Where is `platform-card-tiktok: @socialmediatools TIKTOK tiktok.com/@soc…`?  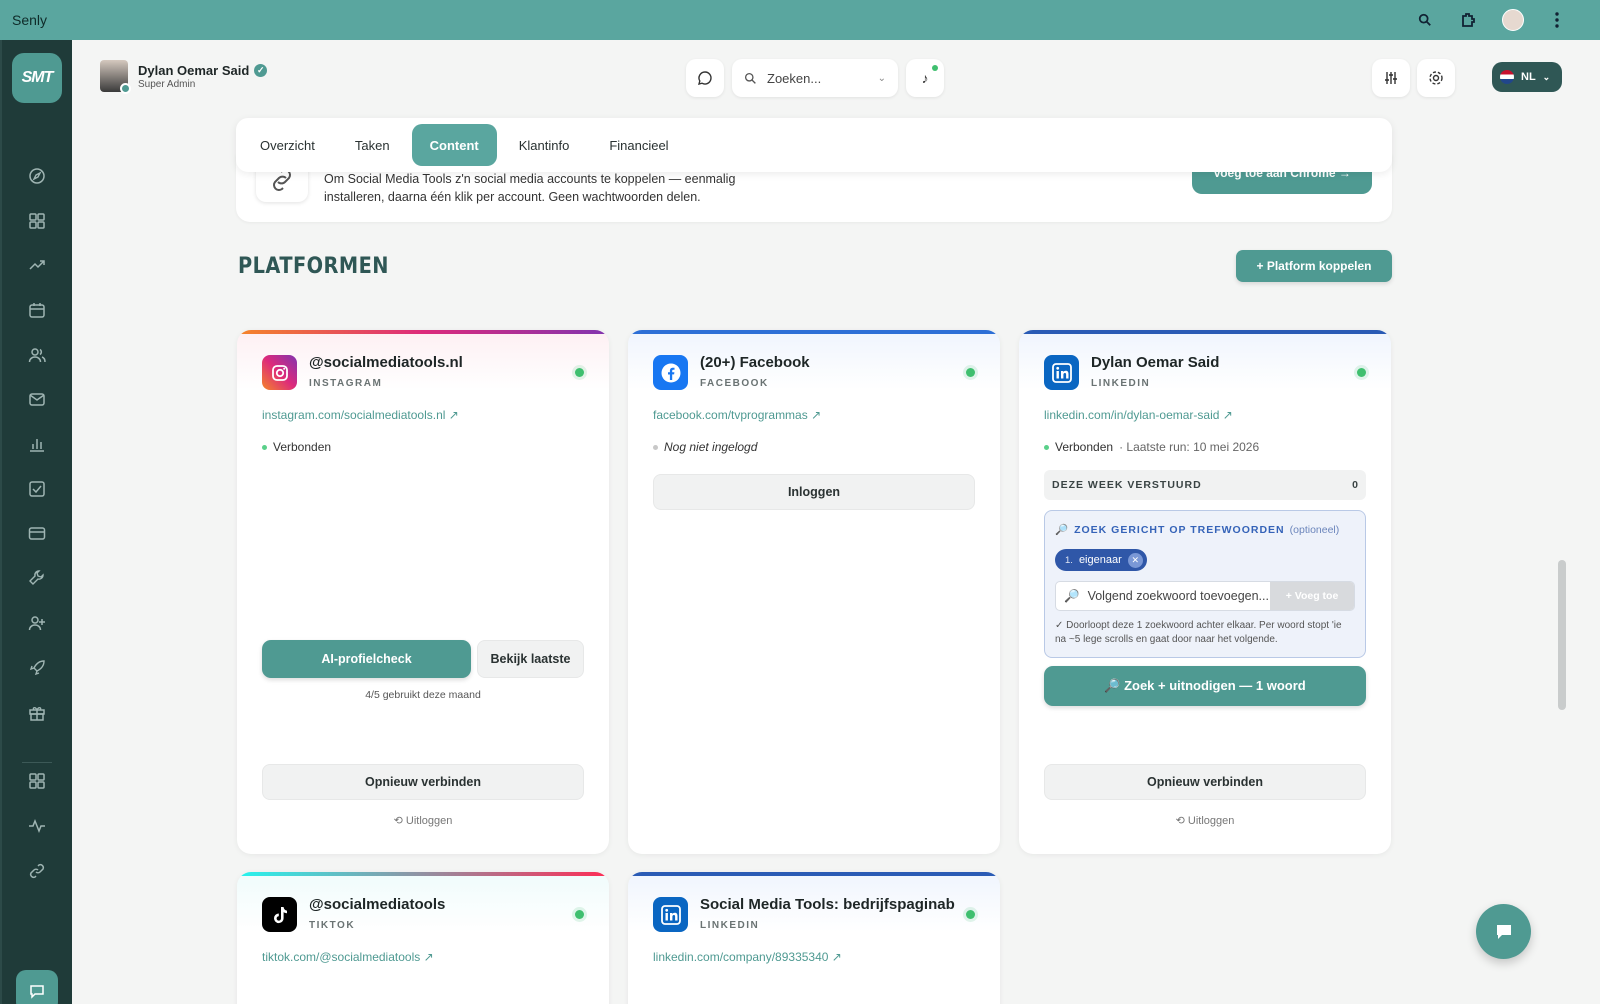 platform-card-tiktok: @socialmediatools TIKTOK tiktok.com/@soc… is located at coordinates (423, 938).